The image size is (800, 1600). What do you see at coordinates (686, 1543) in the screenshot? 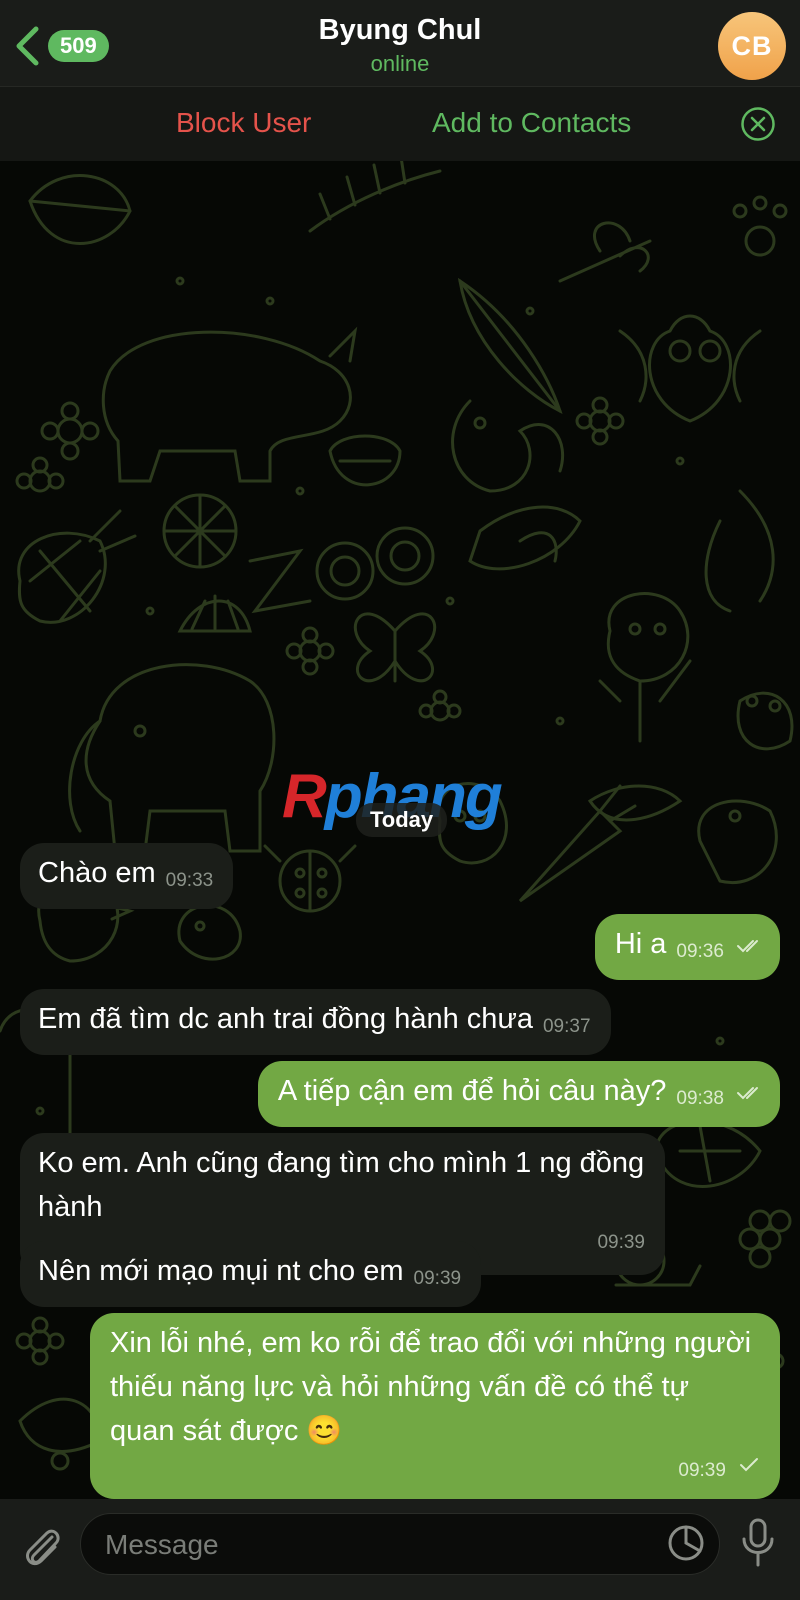
I see `sticker-icon` at bounding box center [686, 1543].